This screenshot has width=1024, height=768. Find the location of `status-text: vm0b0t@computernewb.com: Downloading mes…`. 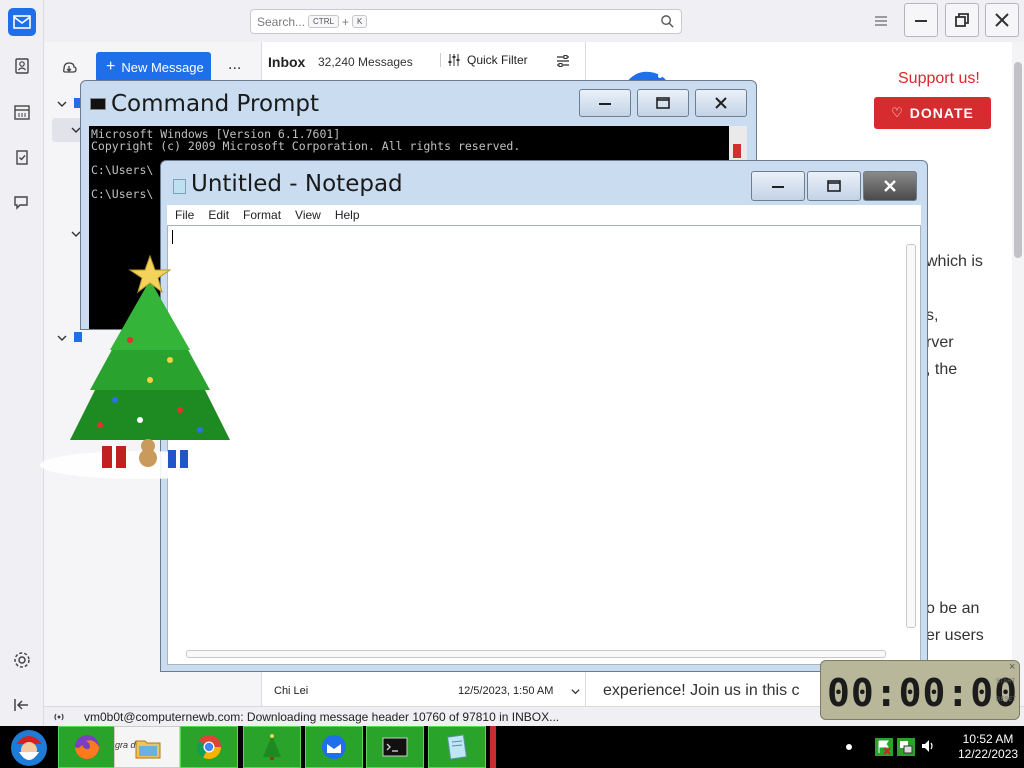

status-text: vm0b0t@computernewb.com: Downloading mes… is located at coordinates (322, 717).